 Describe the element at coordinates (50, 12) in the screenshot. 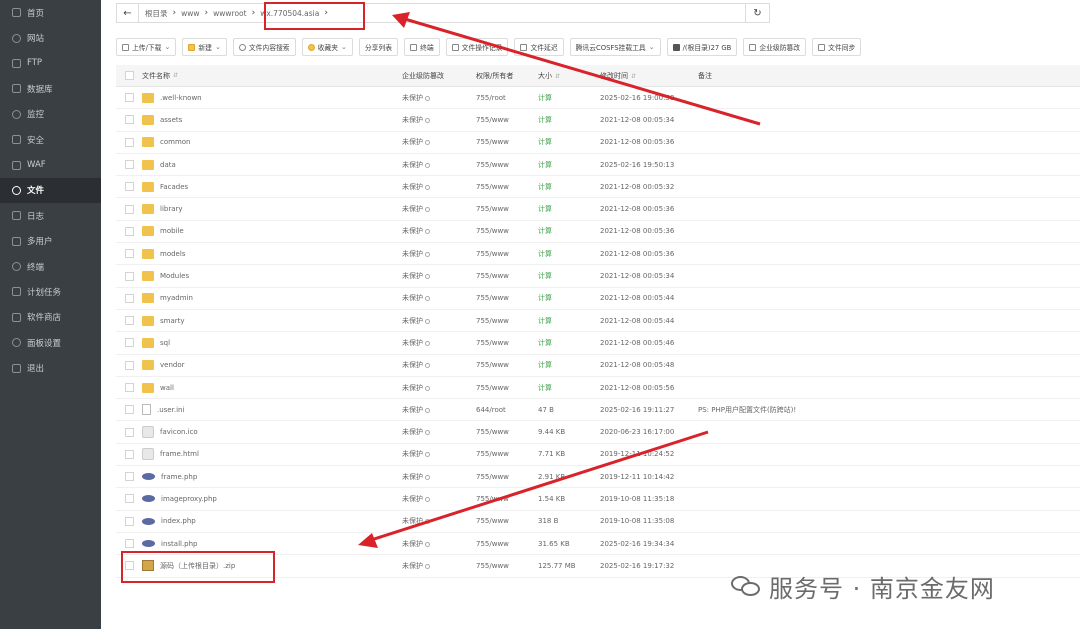

I see `sidebar-item-0: 首页` at that location.